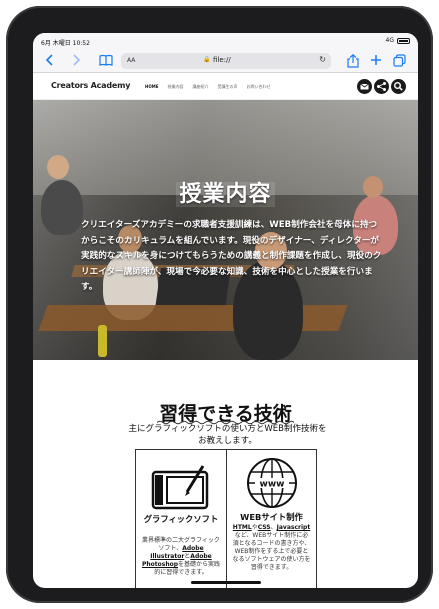  What do you see at coordinates (399, 61) in the screenshot?
I see `tabs-icon` at bounding box center [399, 61].